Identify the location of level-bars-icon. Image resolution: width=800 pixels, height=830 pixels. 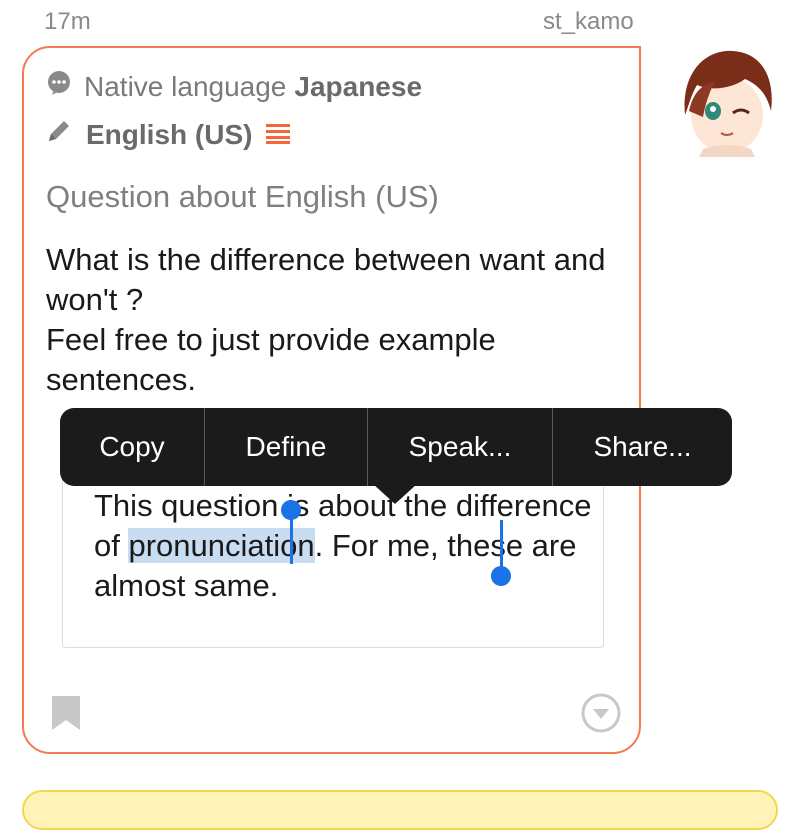
(278, 135).